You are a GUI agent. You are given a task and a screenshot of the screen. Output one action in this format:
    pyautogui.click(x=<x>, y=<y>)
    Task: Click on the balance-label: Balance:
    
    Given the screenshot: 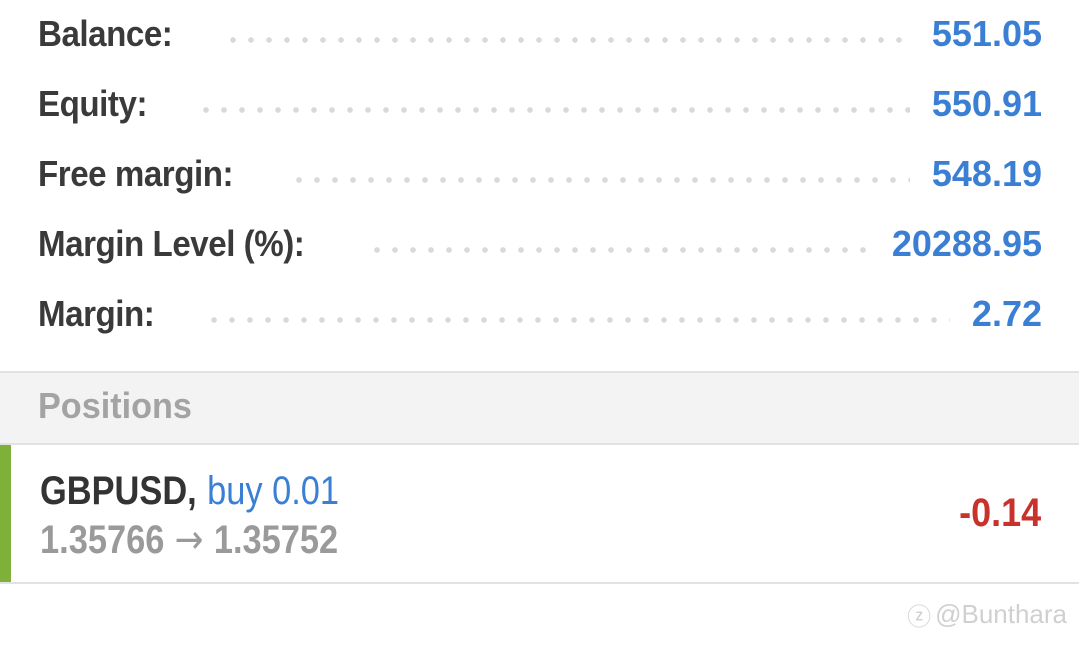 What is the action you would take?
    pyautogui.click(x=105, y=33)
    